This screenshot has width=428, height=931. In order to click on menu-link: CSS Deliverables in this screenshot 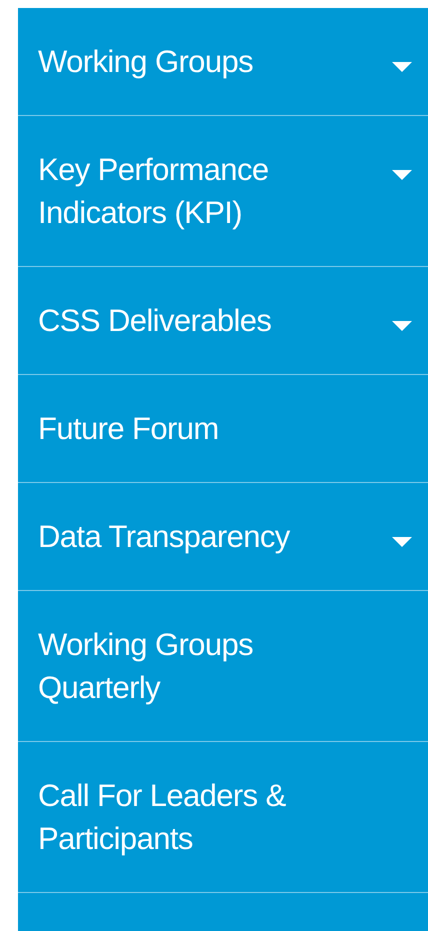, I will do `click(223, 321)`.